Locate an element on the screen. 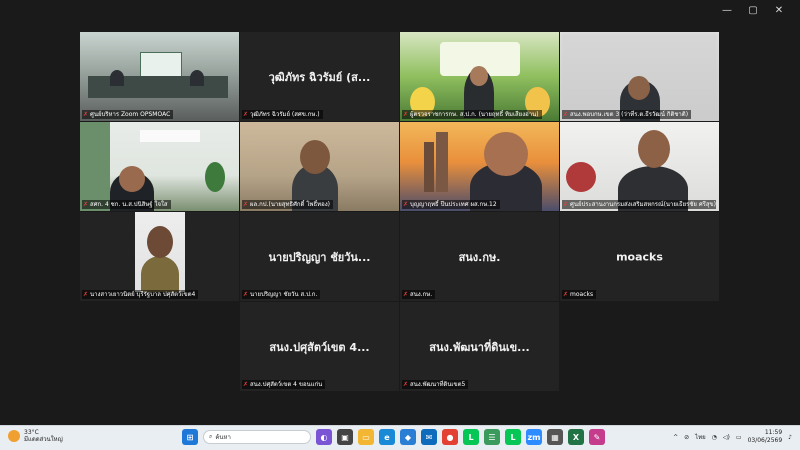 Image resolution: width=800 pixels, height=450 pixels. copilot-icon: ◐ is located at coordinates (324, 437).